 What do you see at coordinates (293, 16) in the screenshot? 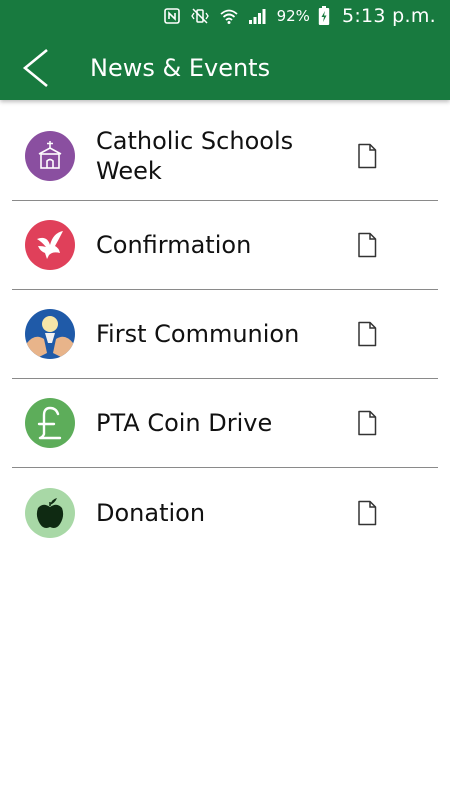
I see `battery-percent: 92%` at bounding box center [293, 16].